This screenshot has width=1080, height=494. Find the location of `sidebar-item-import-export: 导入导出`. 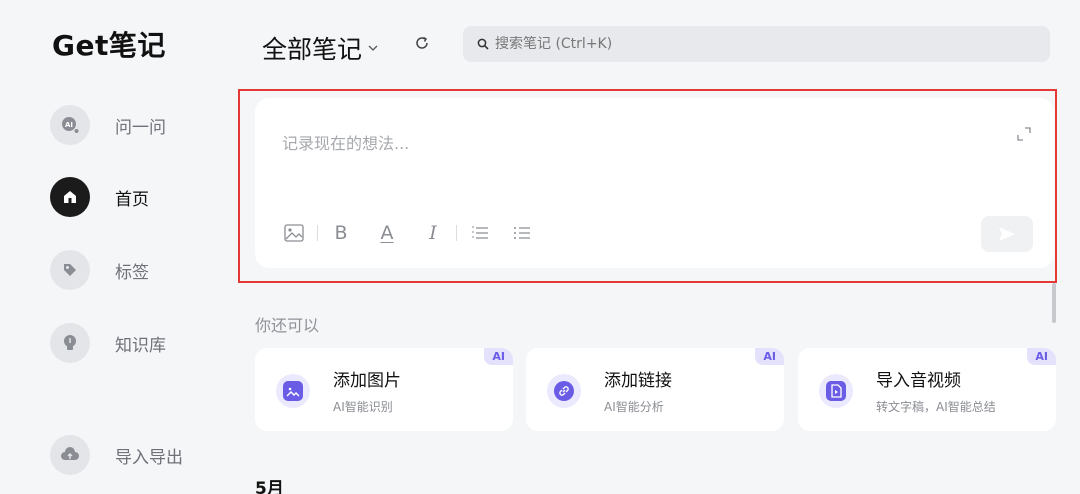

sidebar-item-import-export: 导入导出 is located at coordinates (116, 455).